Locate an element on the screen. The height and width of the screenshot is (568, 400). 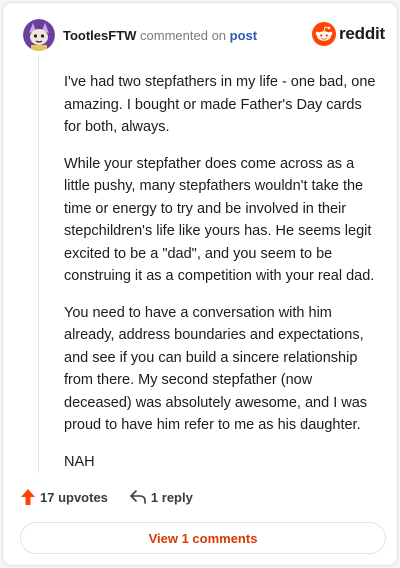
reddit-logo: reddit is located at coordinates (348, 34).